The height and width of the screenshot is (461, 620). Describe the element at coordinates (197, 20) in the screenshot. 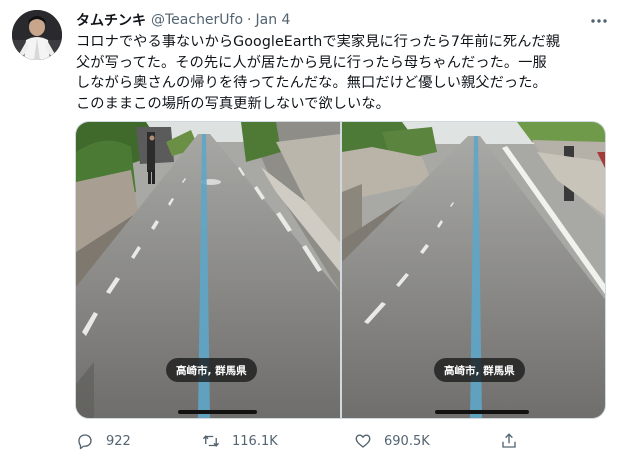

I see `user-handle: @TeacherUfo` at that location.